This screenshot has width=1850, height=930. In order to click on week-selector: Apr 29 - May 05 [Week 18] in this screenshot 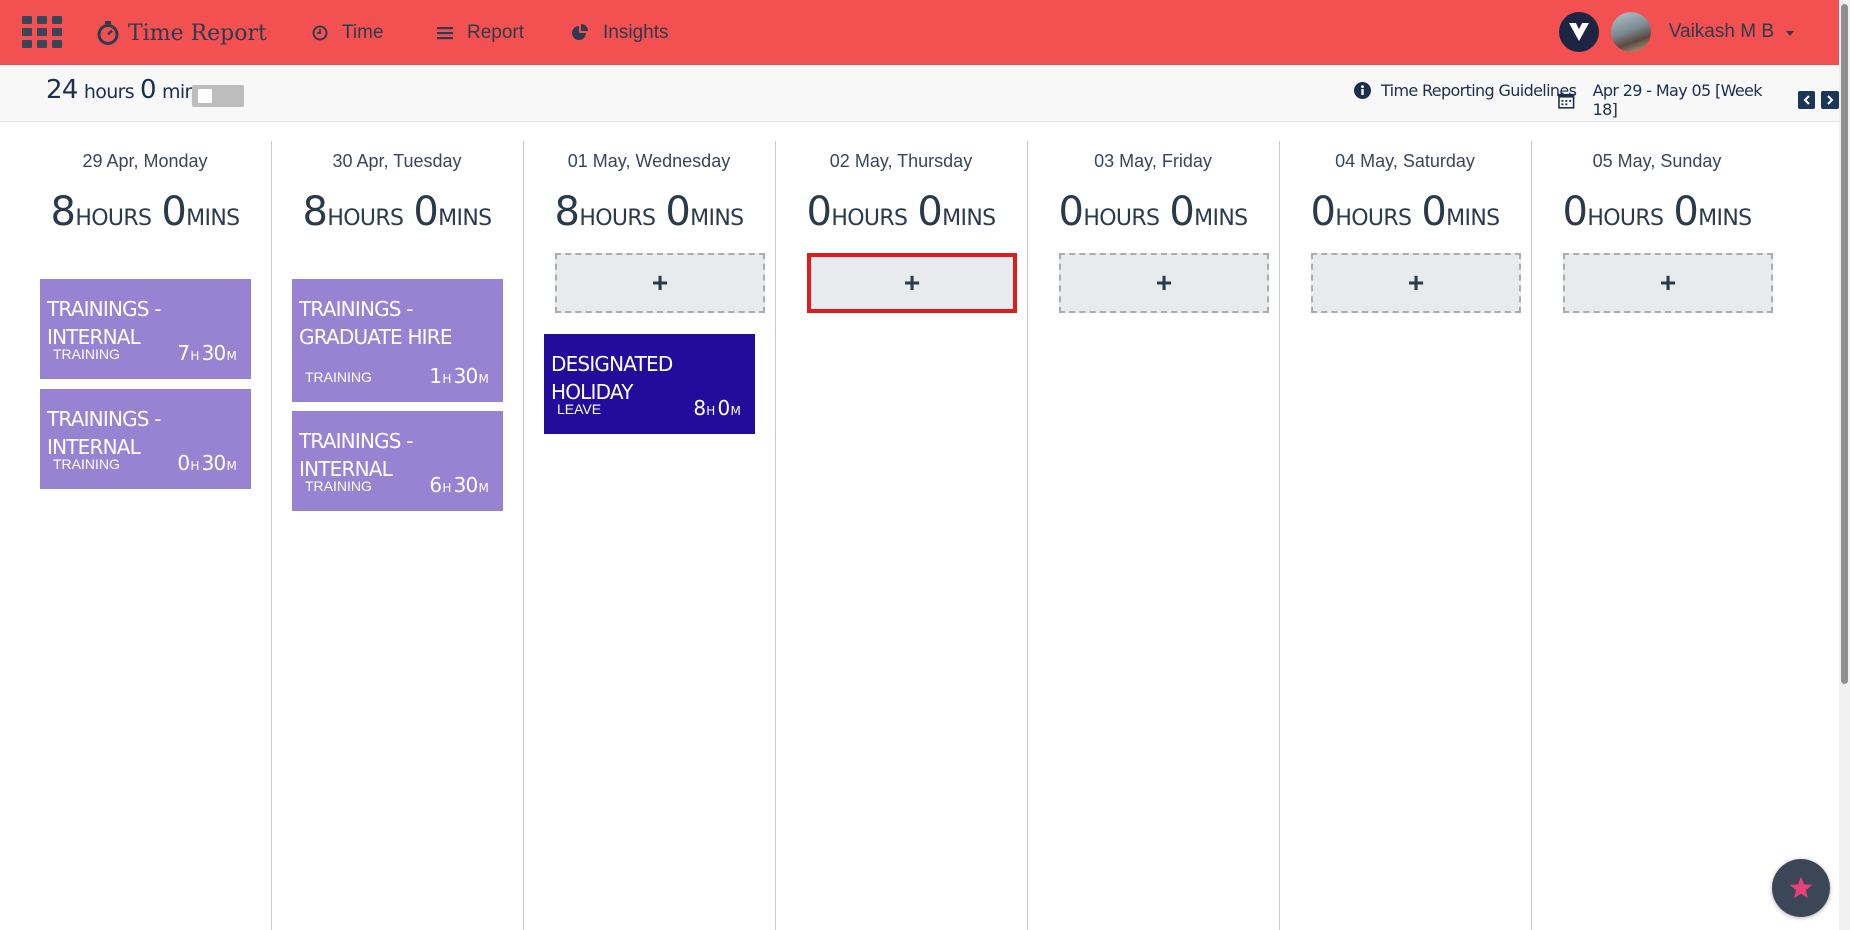, I will do `click(1698, 100)`.